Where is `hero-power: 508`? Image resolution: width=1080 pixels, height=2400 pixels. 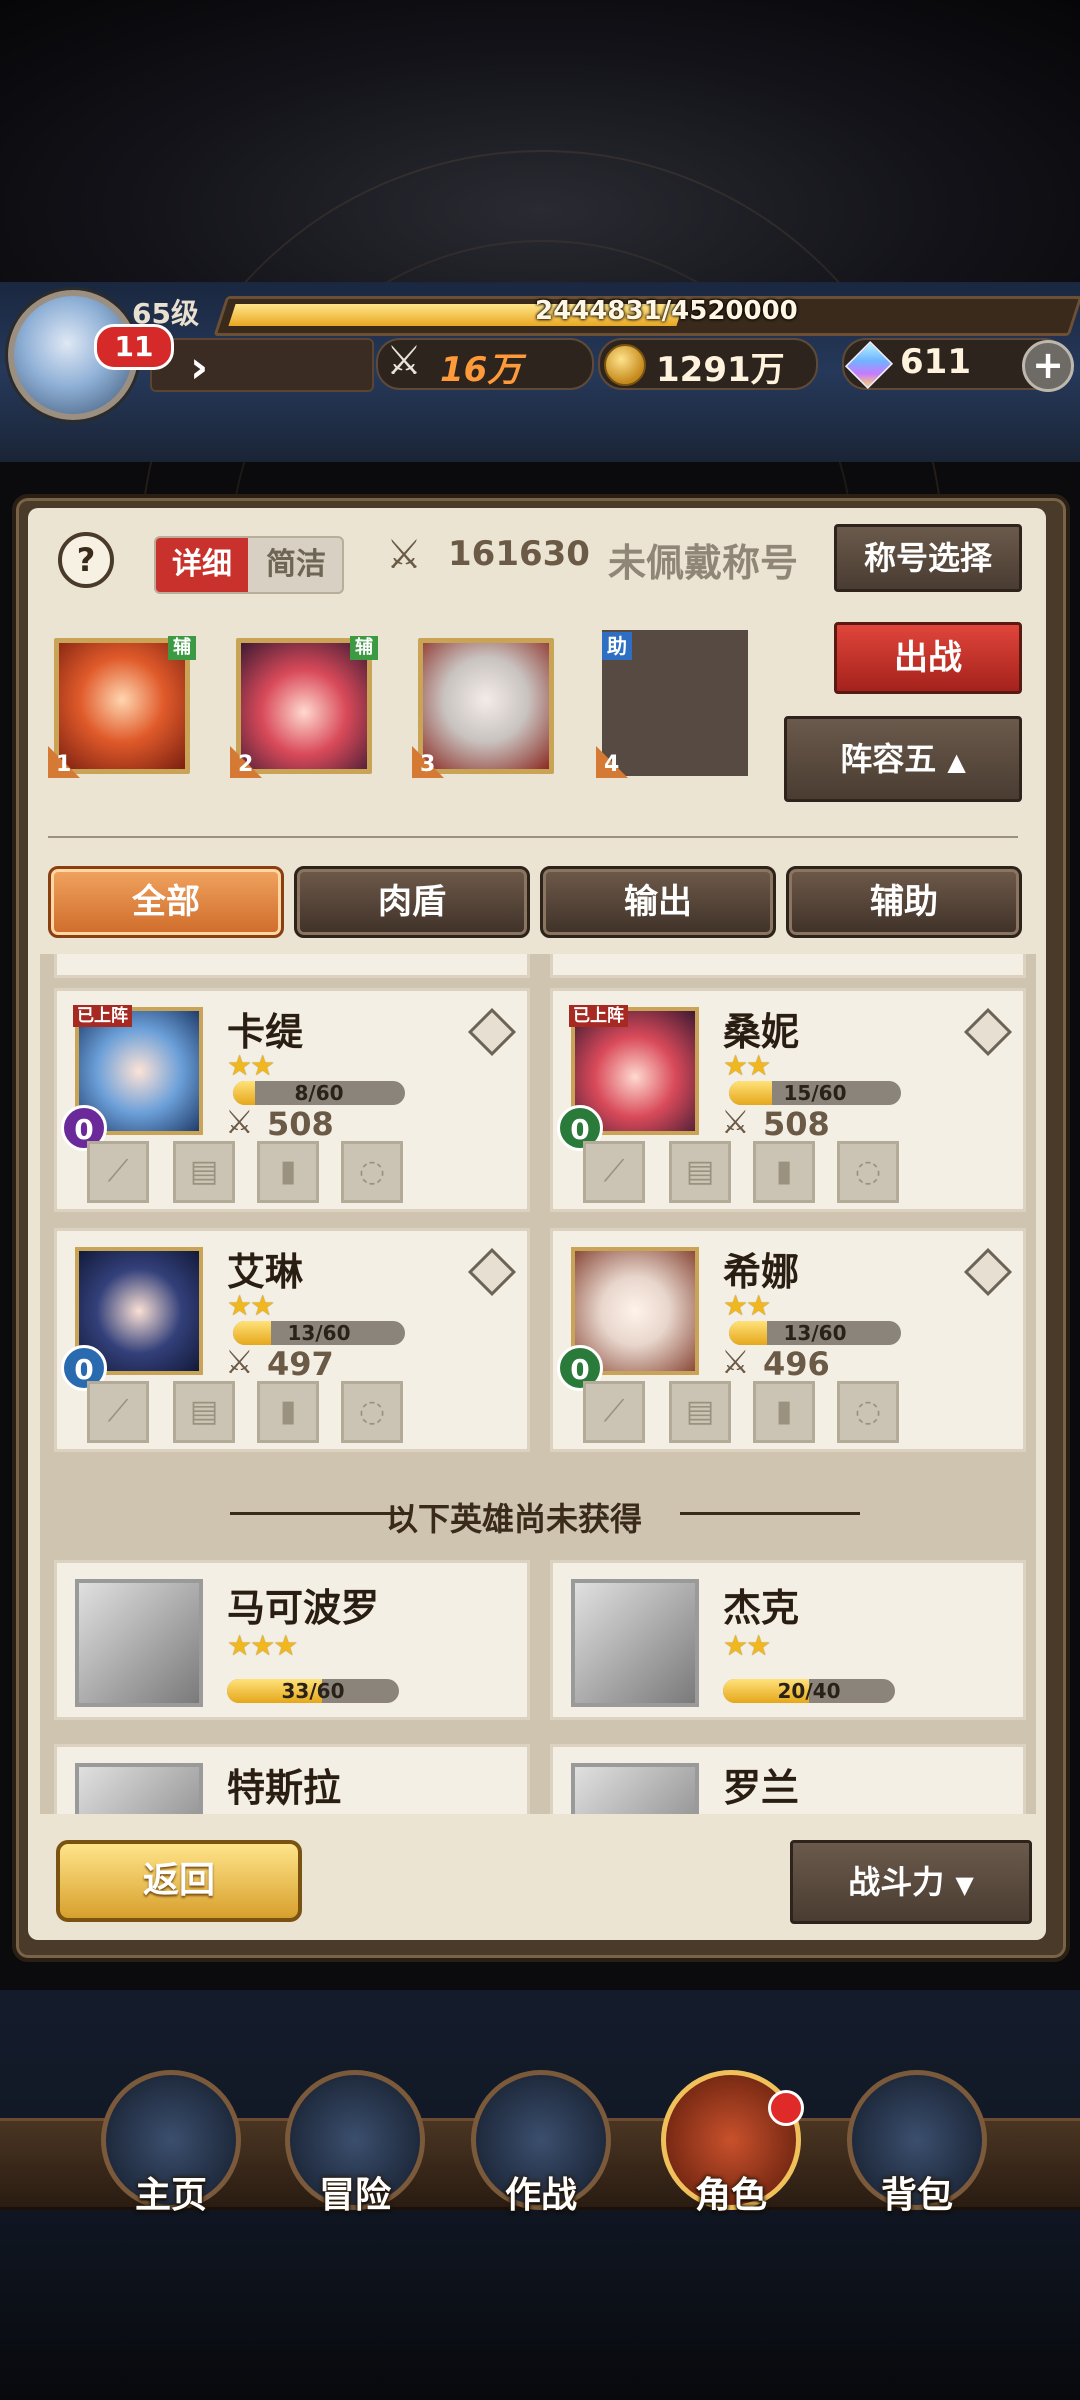
hero-power: 508 is located at coordinates (796, 1124).